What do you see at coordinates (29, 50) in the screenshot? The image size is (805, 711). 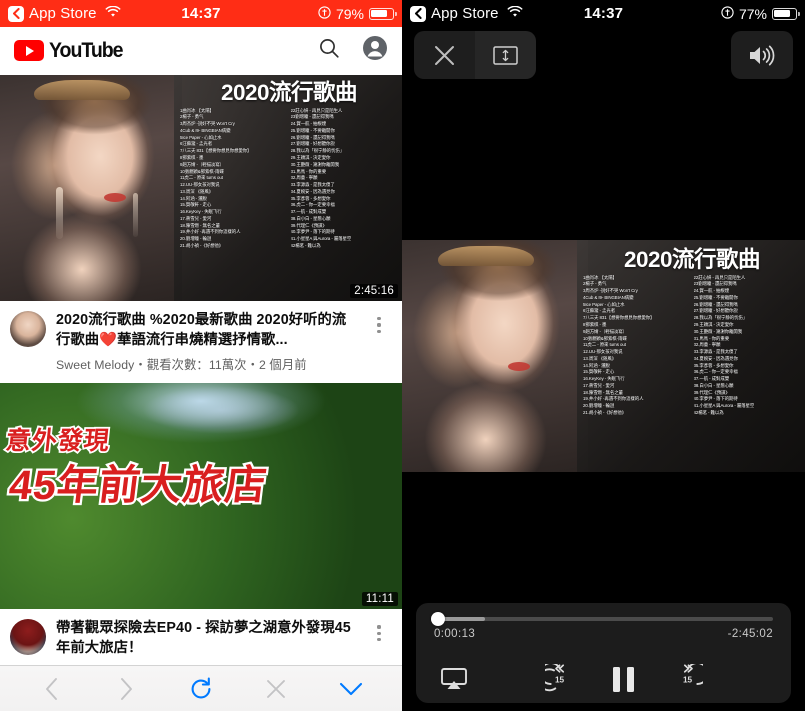 I see `youtube-play-icon` at bounding box center [29, 50].